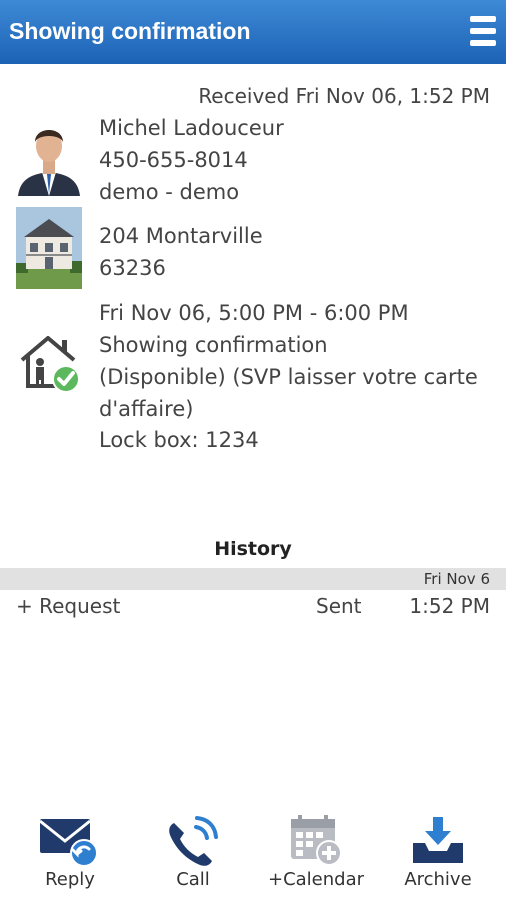  Describe the element at coordinates (438, 879) in the screenshot. I see `archive-label: Archive` at that location.